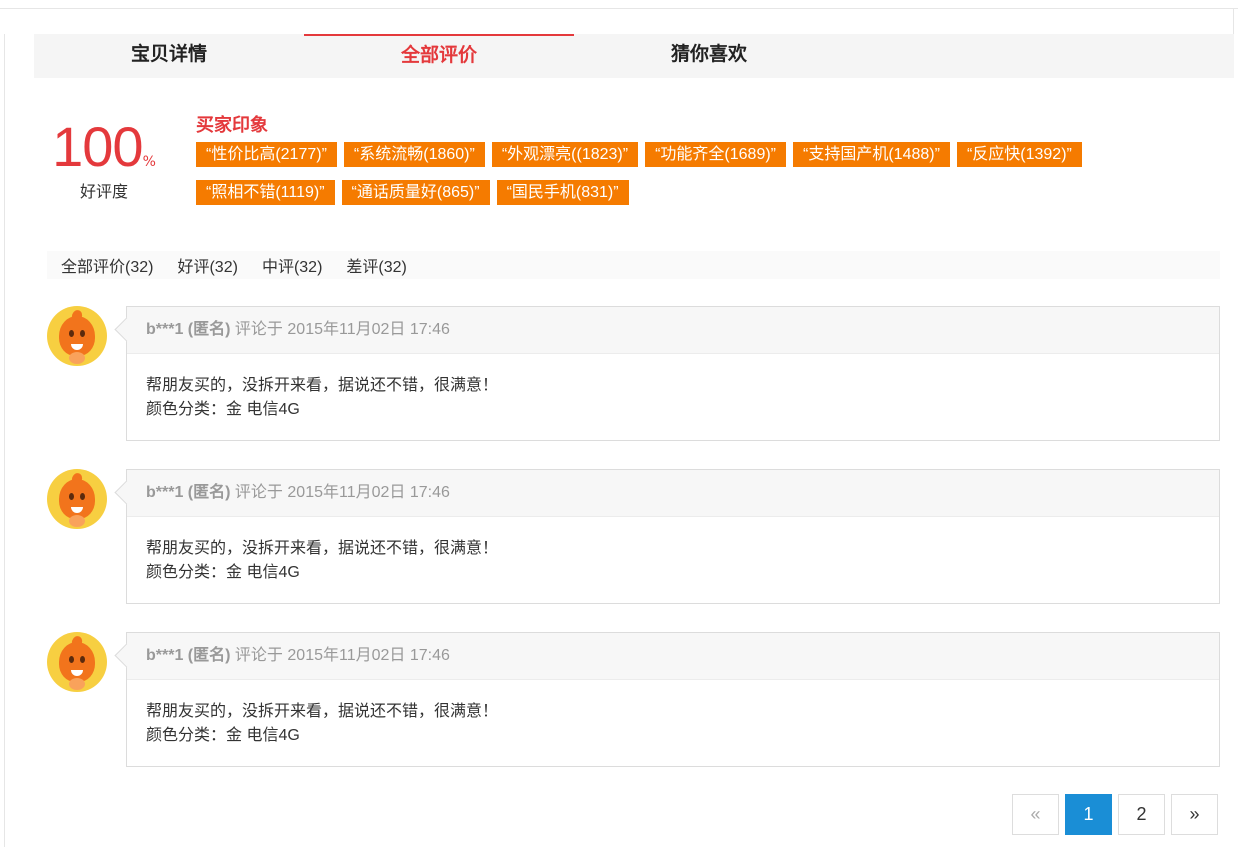 The image size is (1238, 847). Describe the element at coordinates (619, 8) in the screenshot. I see `top-divider` at that location.